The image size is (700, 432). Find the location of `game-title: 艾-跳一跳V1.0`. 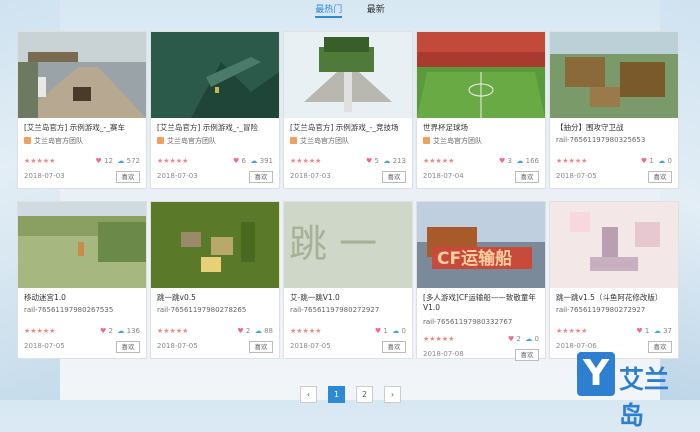

game-title: 艾-跳一跳V1.0 is located at coordinates (350, 298).